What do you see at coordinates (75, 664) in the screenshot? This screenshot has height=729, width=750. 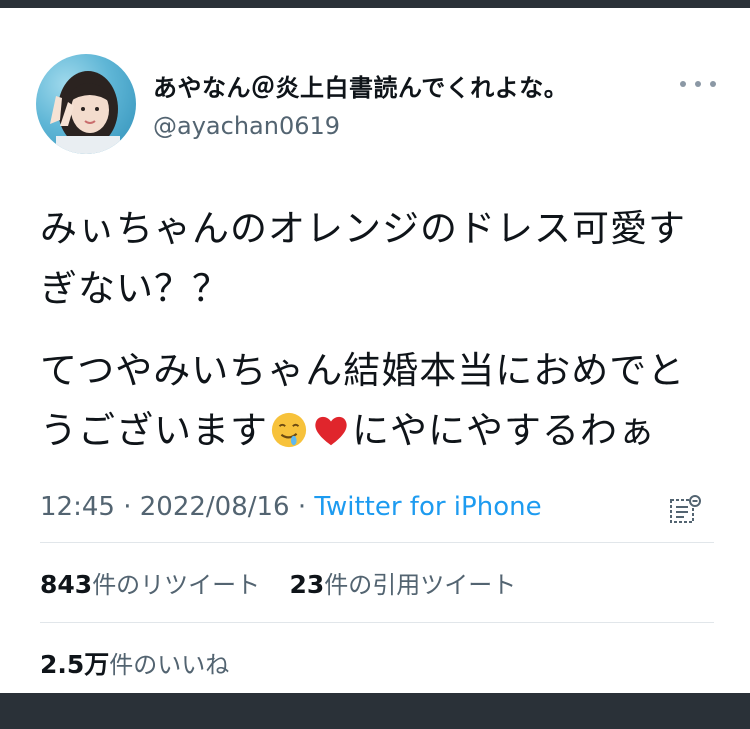 I see `likes-count: 2.5万` at bounding box center [75, 664].